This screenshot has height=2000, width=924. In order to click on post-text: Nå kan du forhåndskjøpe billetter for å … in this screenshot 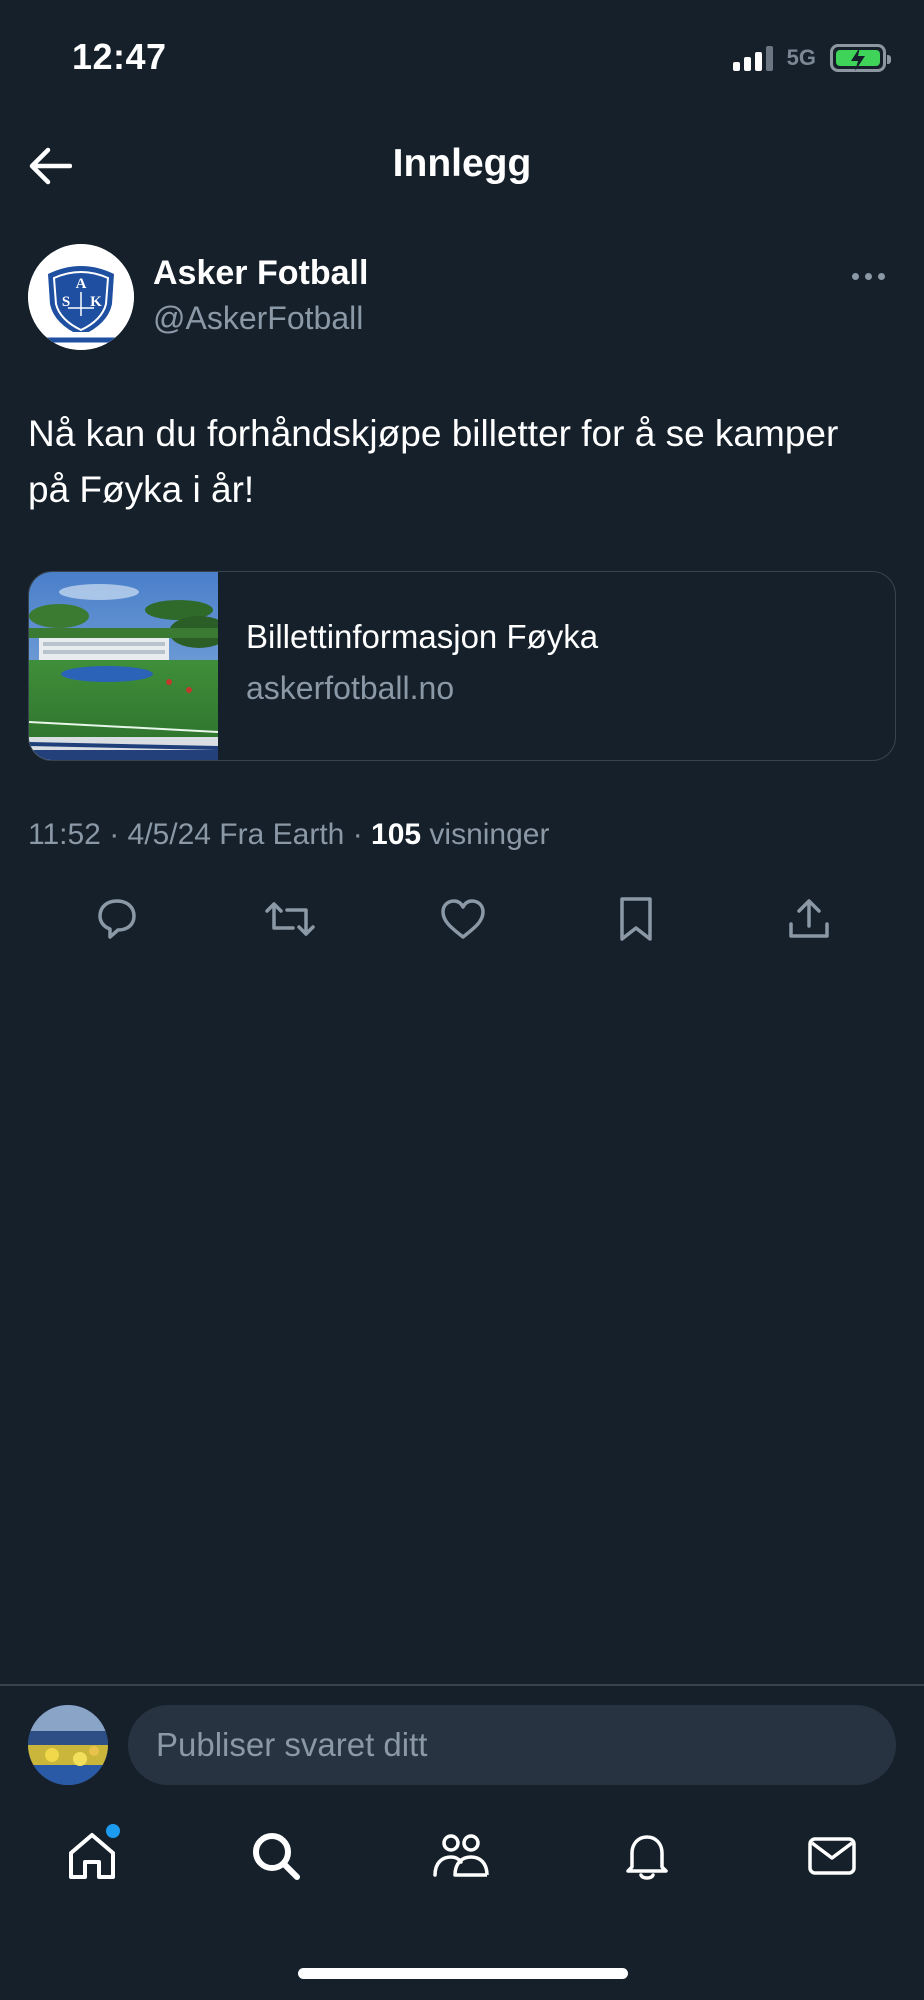, I will do `click(433, 461)`.